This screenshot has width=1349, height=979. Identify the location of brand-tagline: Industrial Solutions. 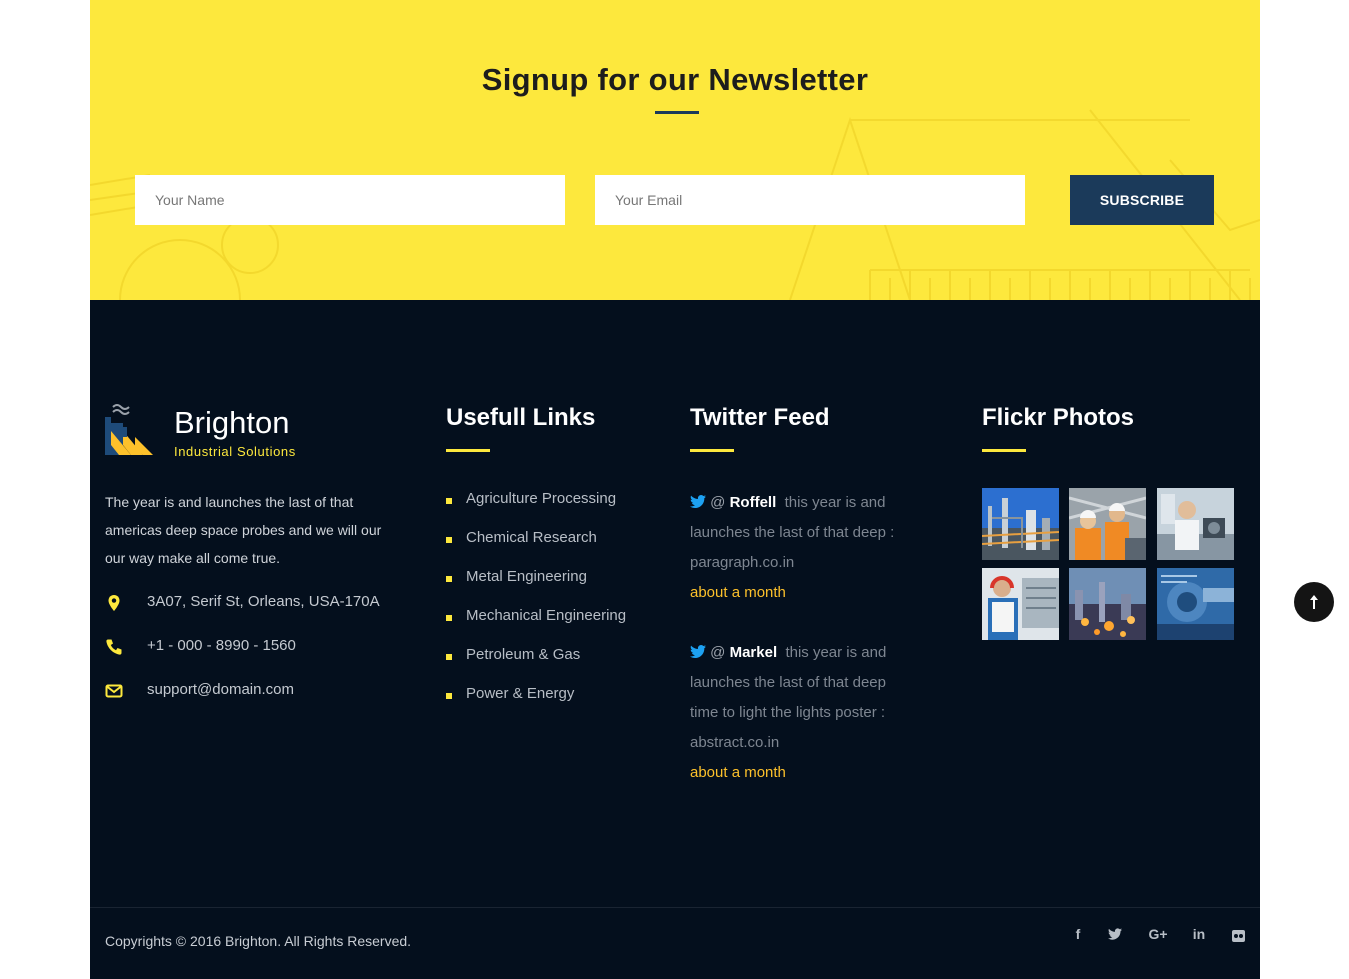
(235, 451).